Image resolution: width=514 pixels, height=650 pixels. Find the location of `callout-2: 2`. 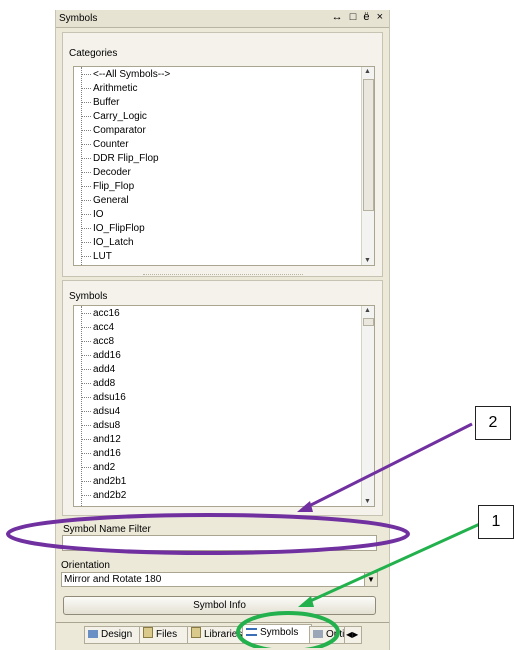

callout-2: 2 is located at coordinates (493, 423).